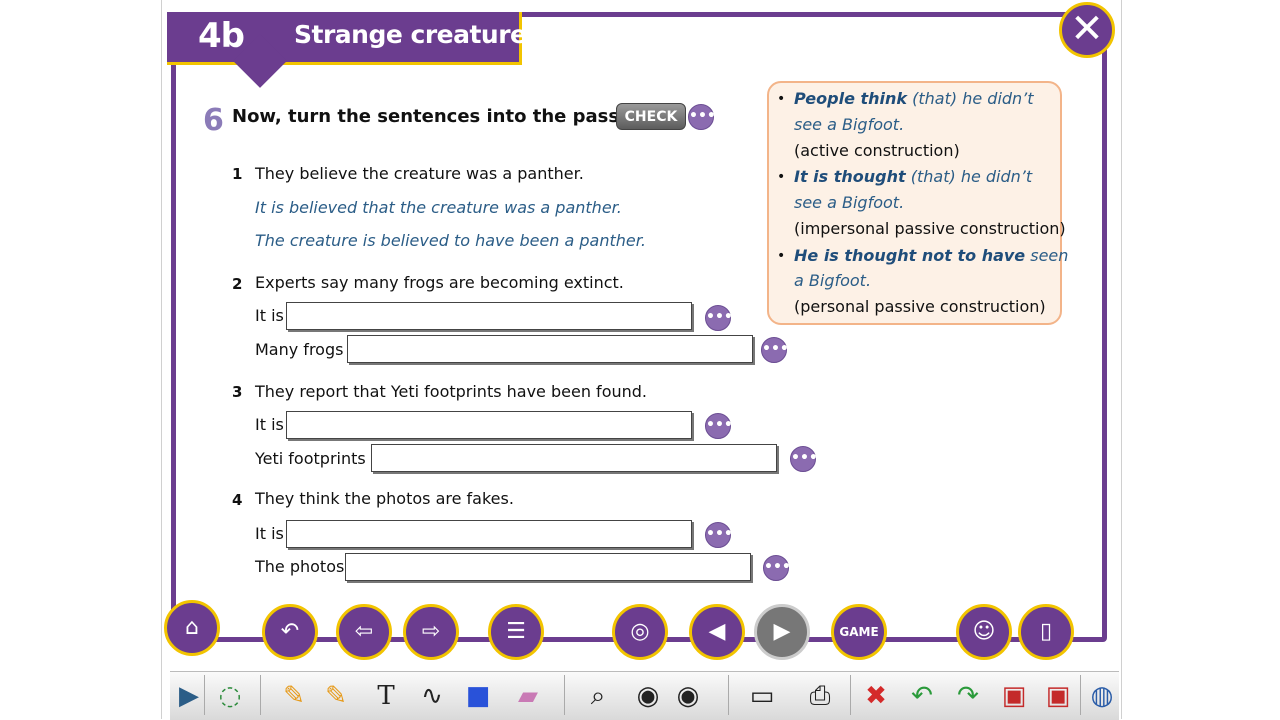 The height and width of the screenshot is (720, 1280). I want to click on zoom-icon: ⌕, so click(598, 696).